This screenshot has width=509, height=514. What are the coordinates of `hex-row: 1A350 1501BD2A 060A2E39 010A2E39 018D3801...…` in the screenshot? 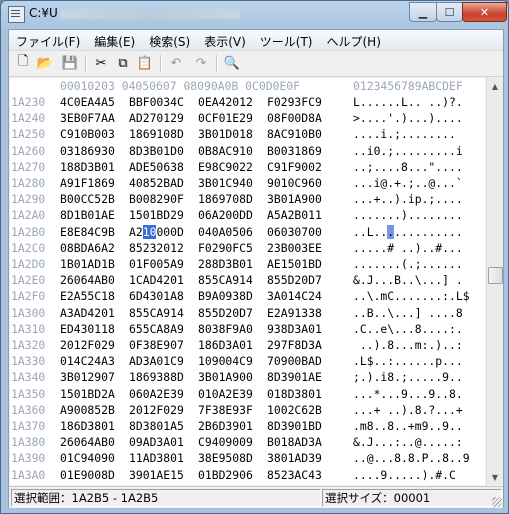 It's located at (247, 394).